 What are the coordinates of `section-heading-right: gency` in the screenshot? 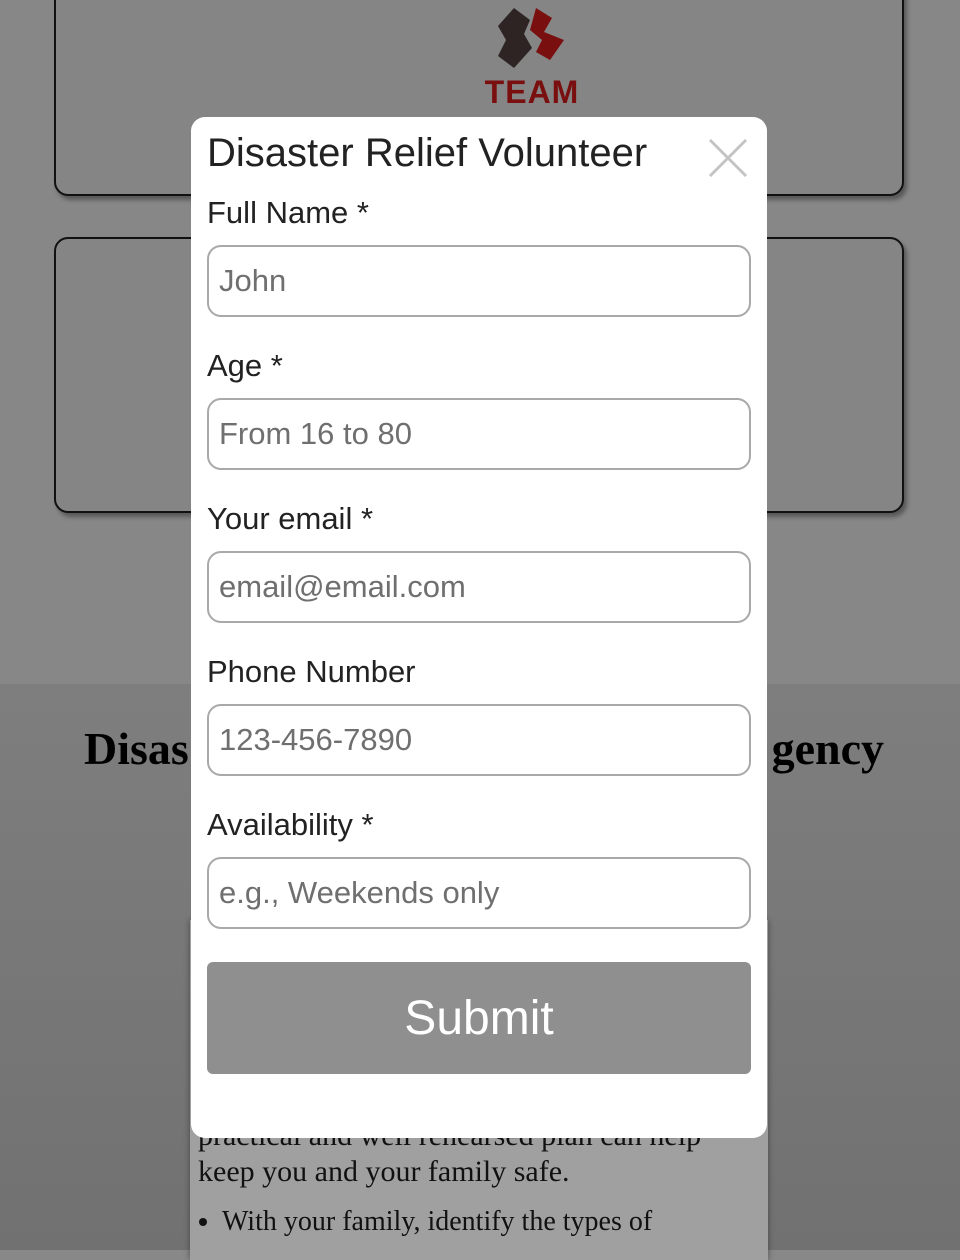 It's located at (827, 748).